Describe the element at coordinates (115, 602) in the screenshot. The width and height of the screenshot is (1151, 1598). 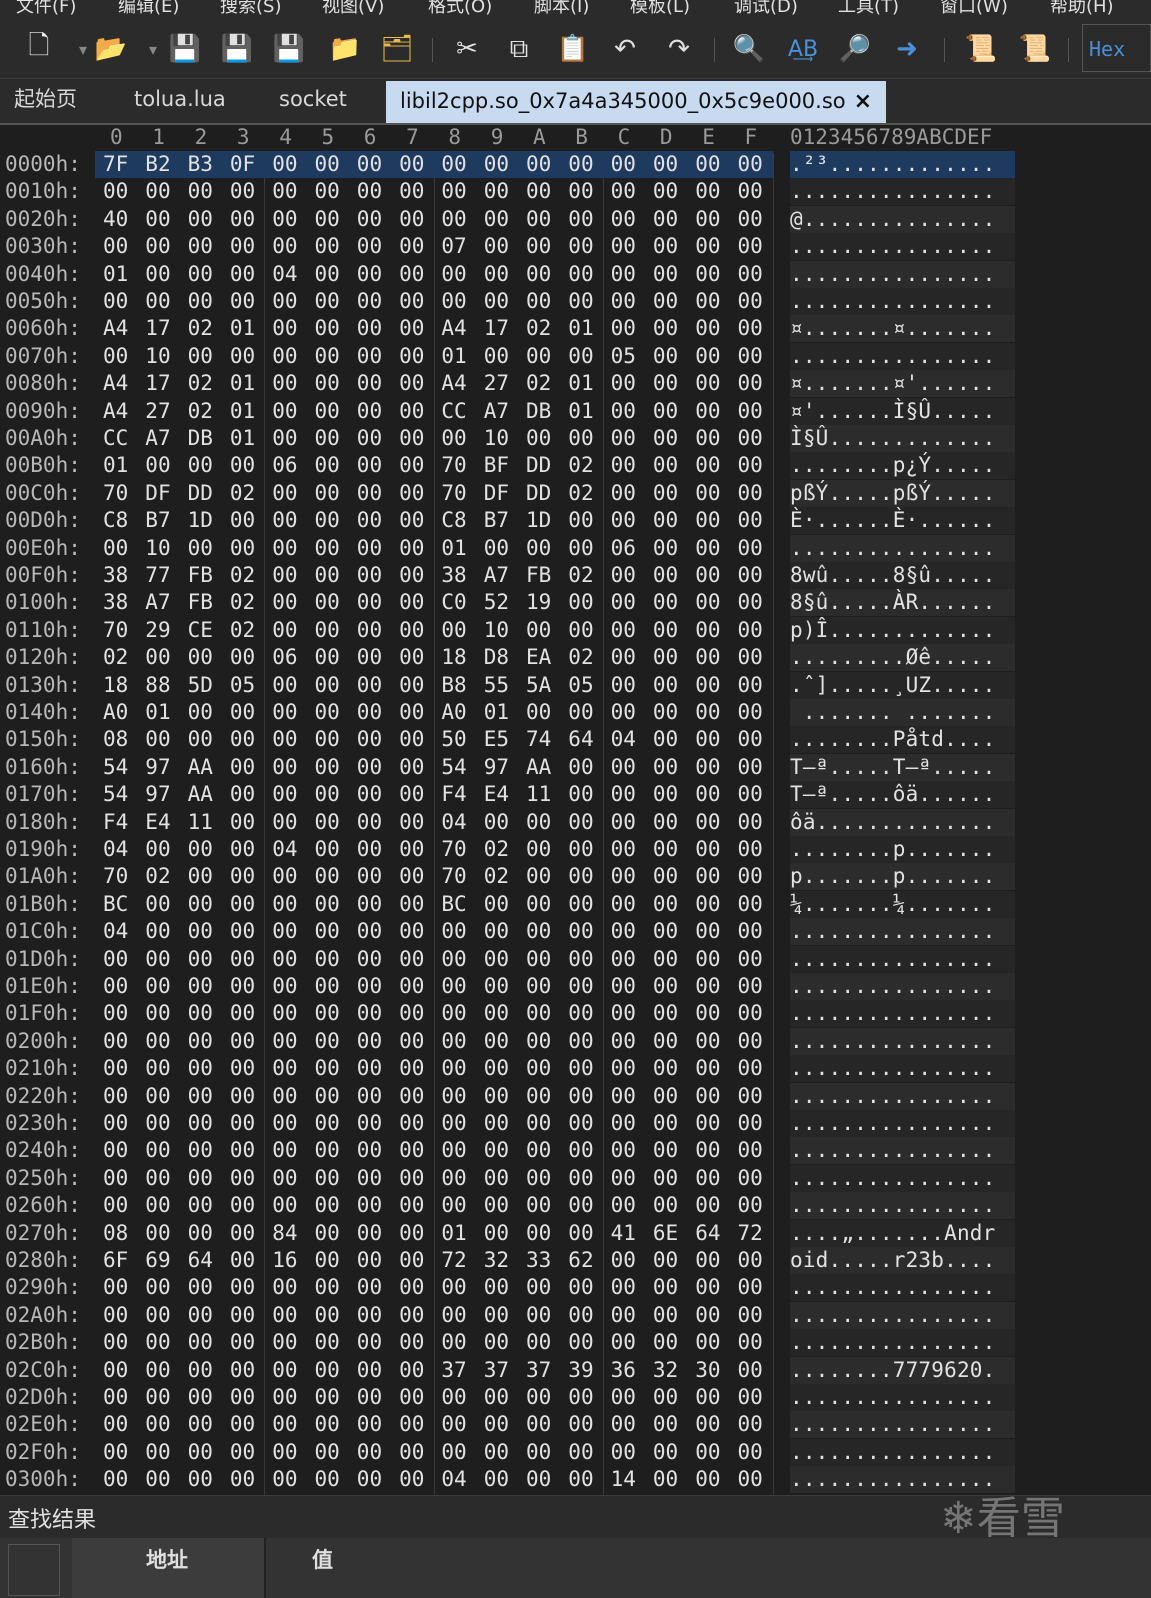
I see `hex-byte: 38` at that location.